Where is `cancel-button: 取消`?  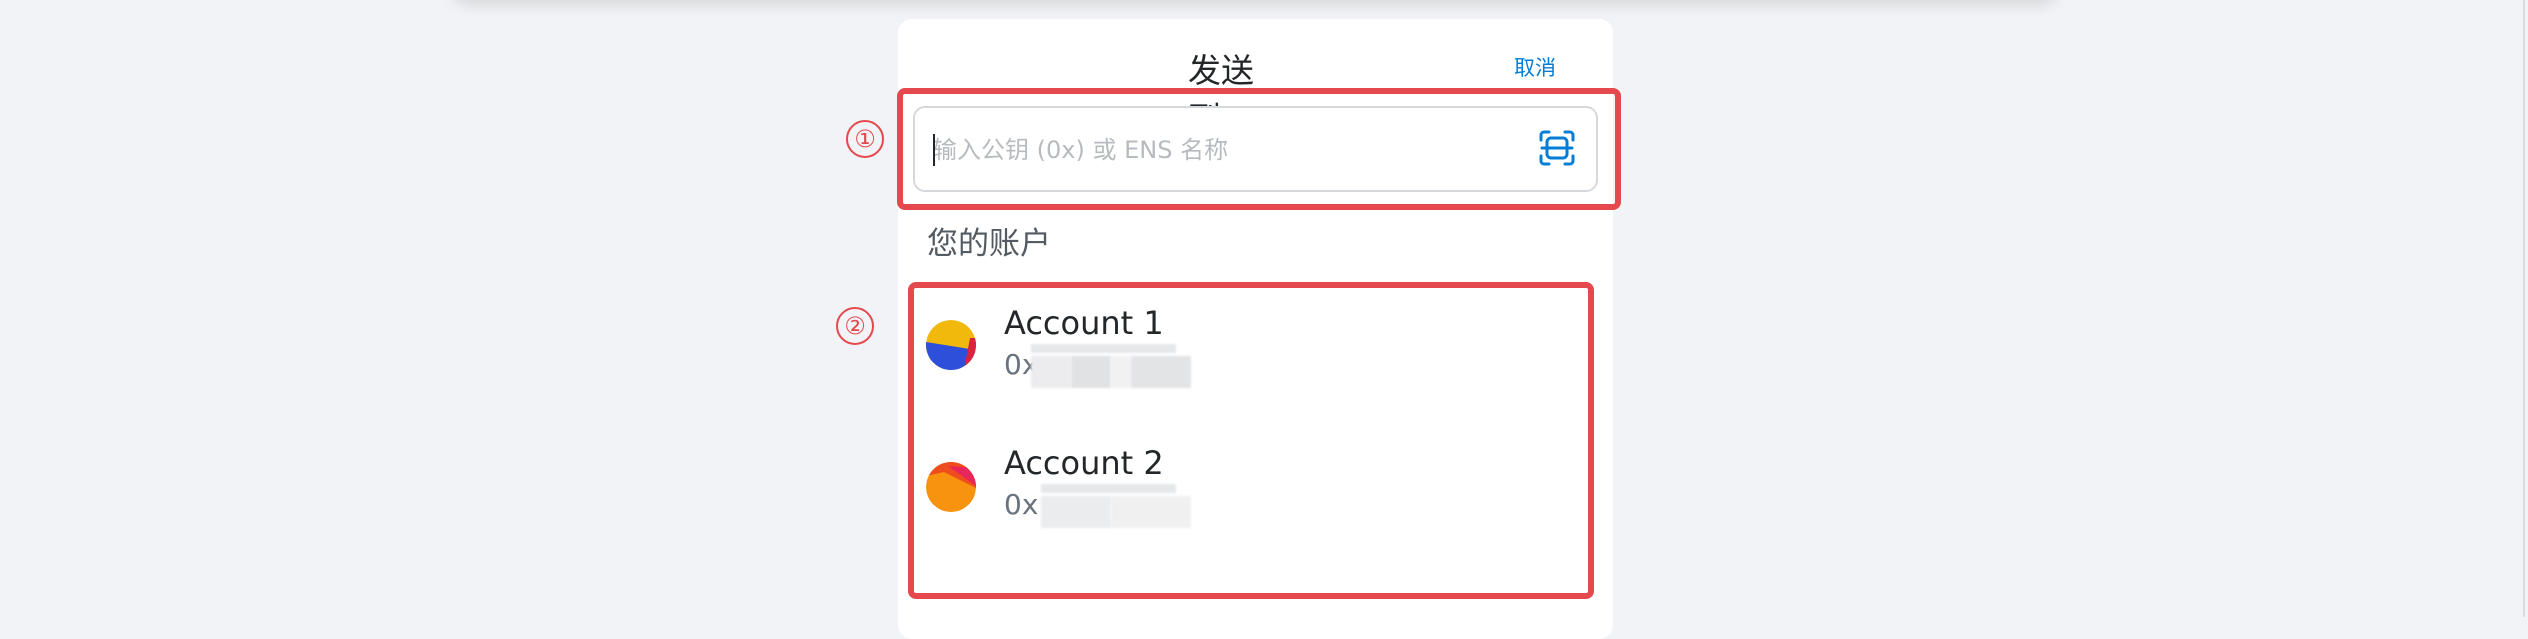
cancel-button: 取消 is located at coordinates (1535, 67).